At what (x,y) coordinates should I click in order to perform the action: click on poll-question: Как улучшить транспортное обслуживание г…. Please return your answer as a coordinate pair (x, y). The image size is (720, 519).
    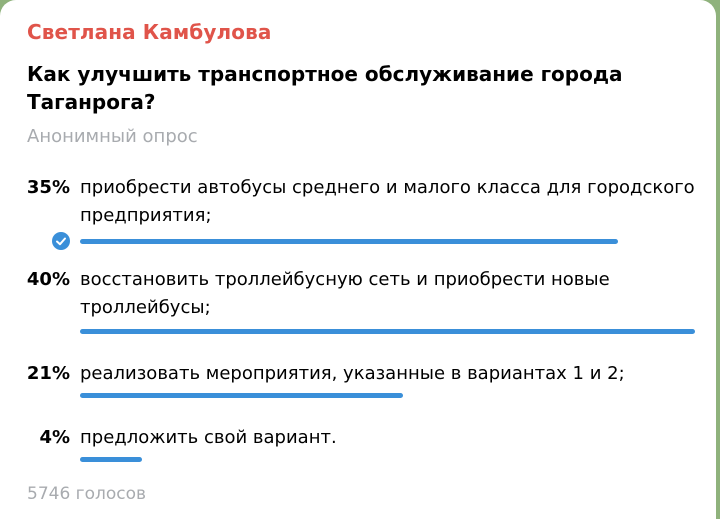
    Looking at the image, I should click on (325, 88).